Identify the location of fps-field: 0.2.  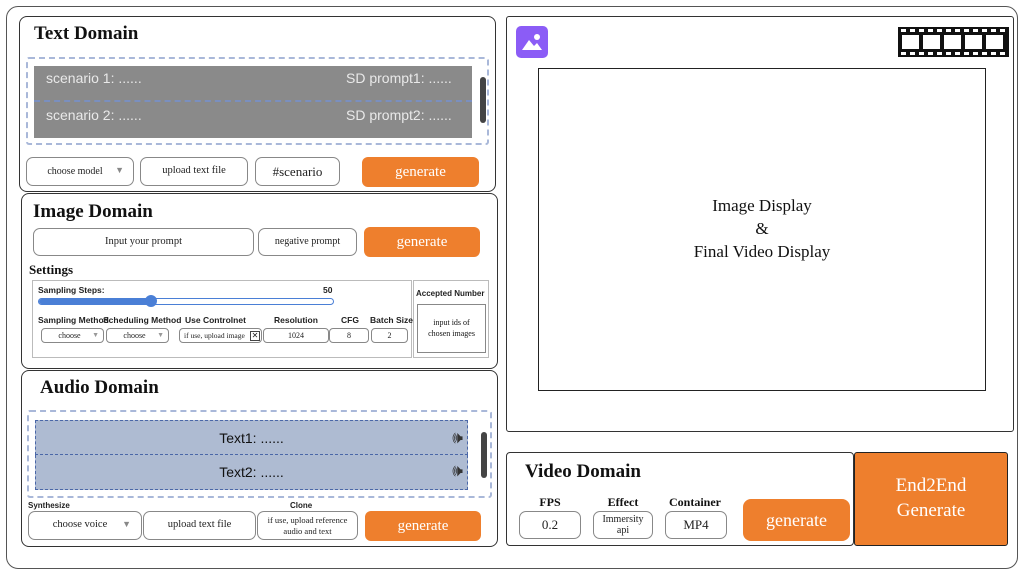
(550, 525).